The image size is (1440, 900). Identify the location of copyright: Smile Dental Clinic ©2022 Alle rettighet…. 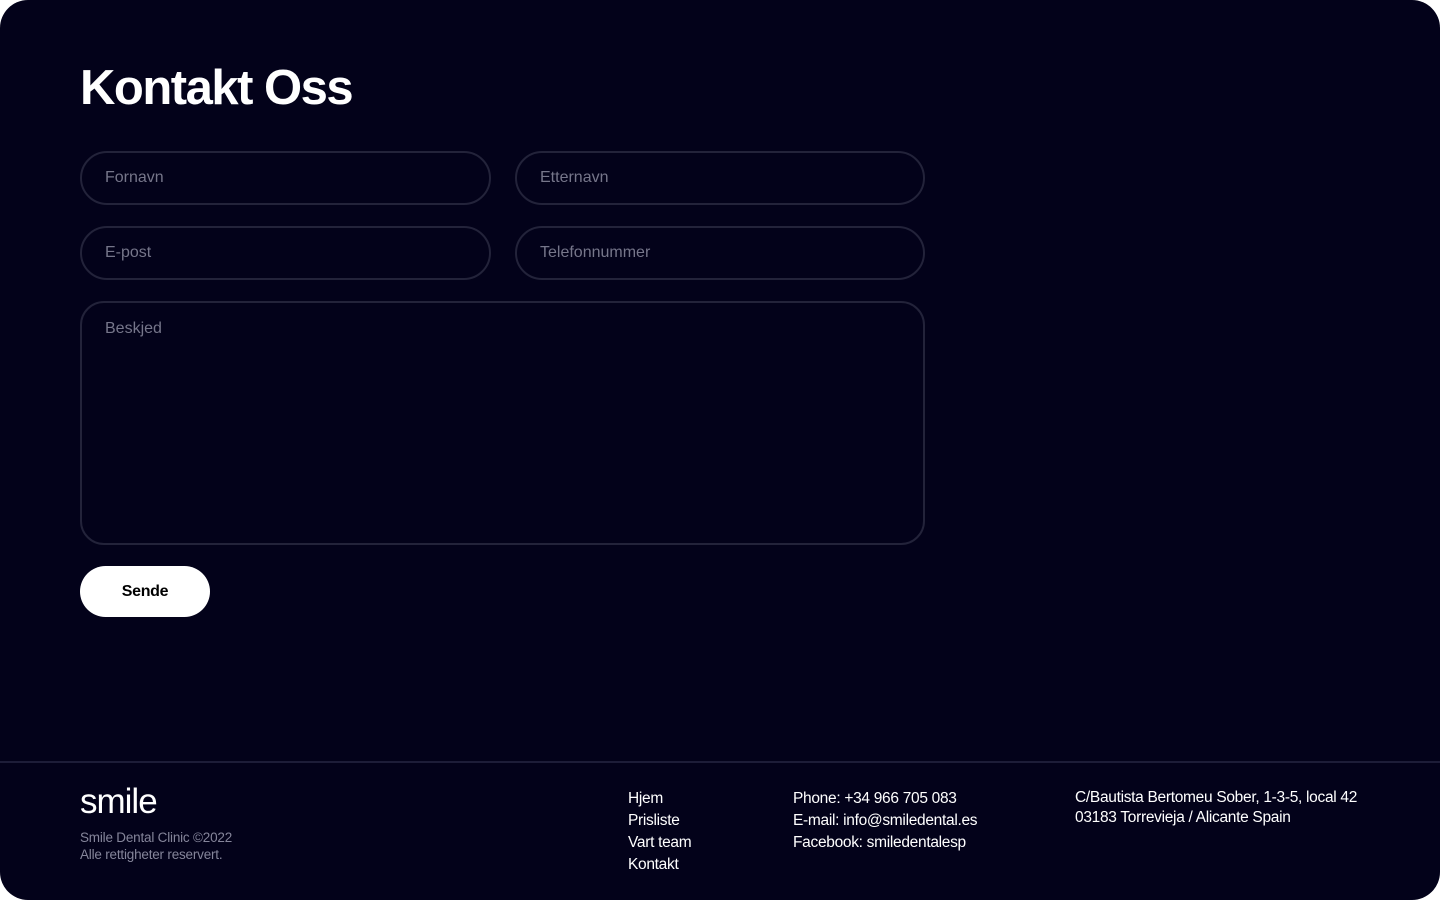
(156, 846).